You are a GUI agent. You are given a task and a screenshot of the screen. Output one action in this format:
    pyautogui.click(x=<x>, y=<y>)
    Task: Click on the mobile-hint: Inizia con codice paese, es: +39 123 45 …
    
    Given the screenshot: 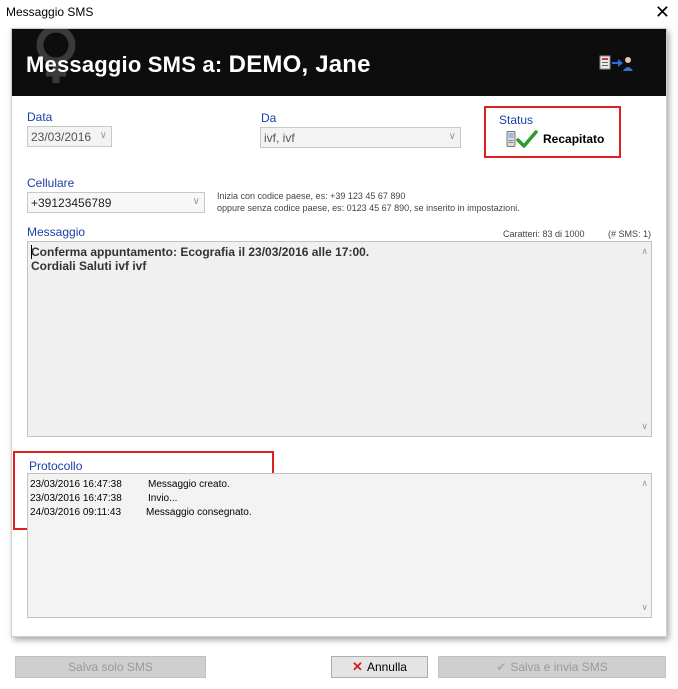 What is the action you would take?
    pyautogui.click(x=368, y=202)
    